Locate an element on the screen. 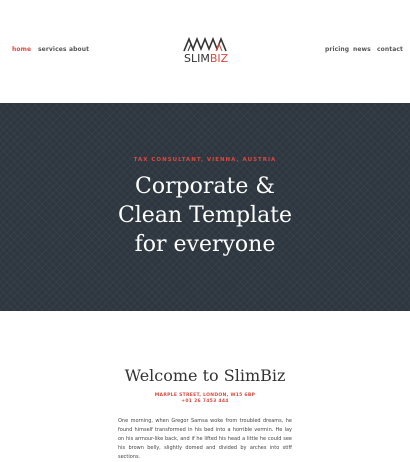  nav-contact-link: contact is located at coordinates (390, 49).